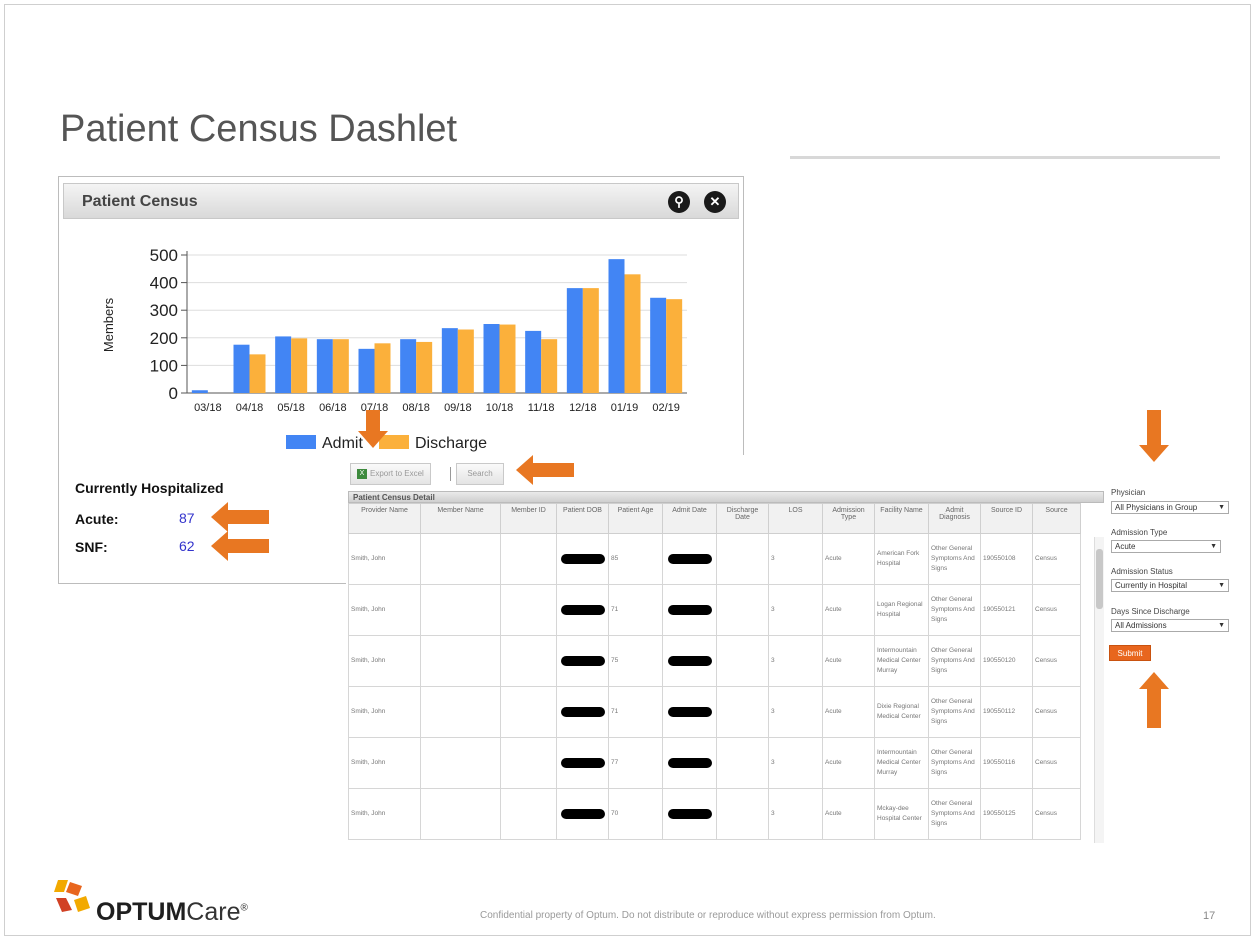  Describe the element at coordinates (240, 546) in the screenshot. I see `arrow-snf-icon` at that location.